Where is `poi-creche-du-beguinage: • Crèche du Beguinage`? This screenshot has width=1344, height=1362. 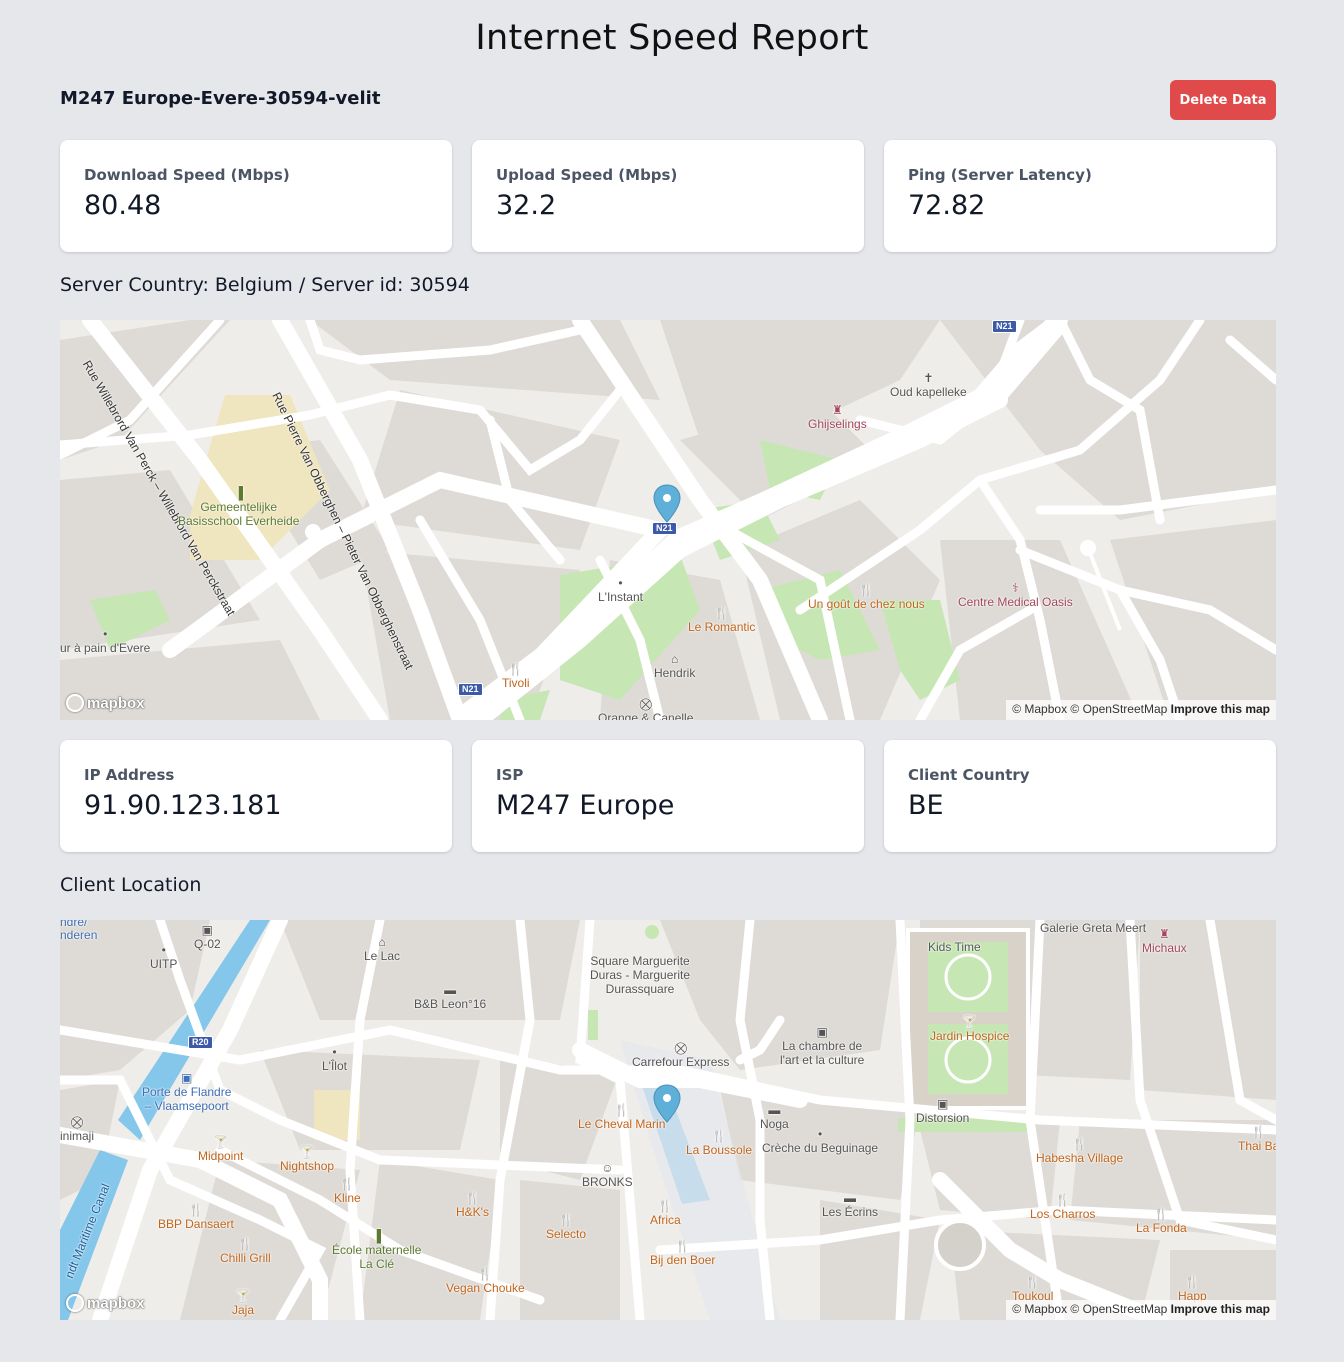
poi-creche-du-beguinage: • Crèche du Beguinage is located at coordinates (820, 1141).